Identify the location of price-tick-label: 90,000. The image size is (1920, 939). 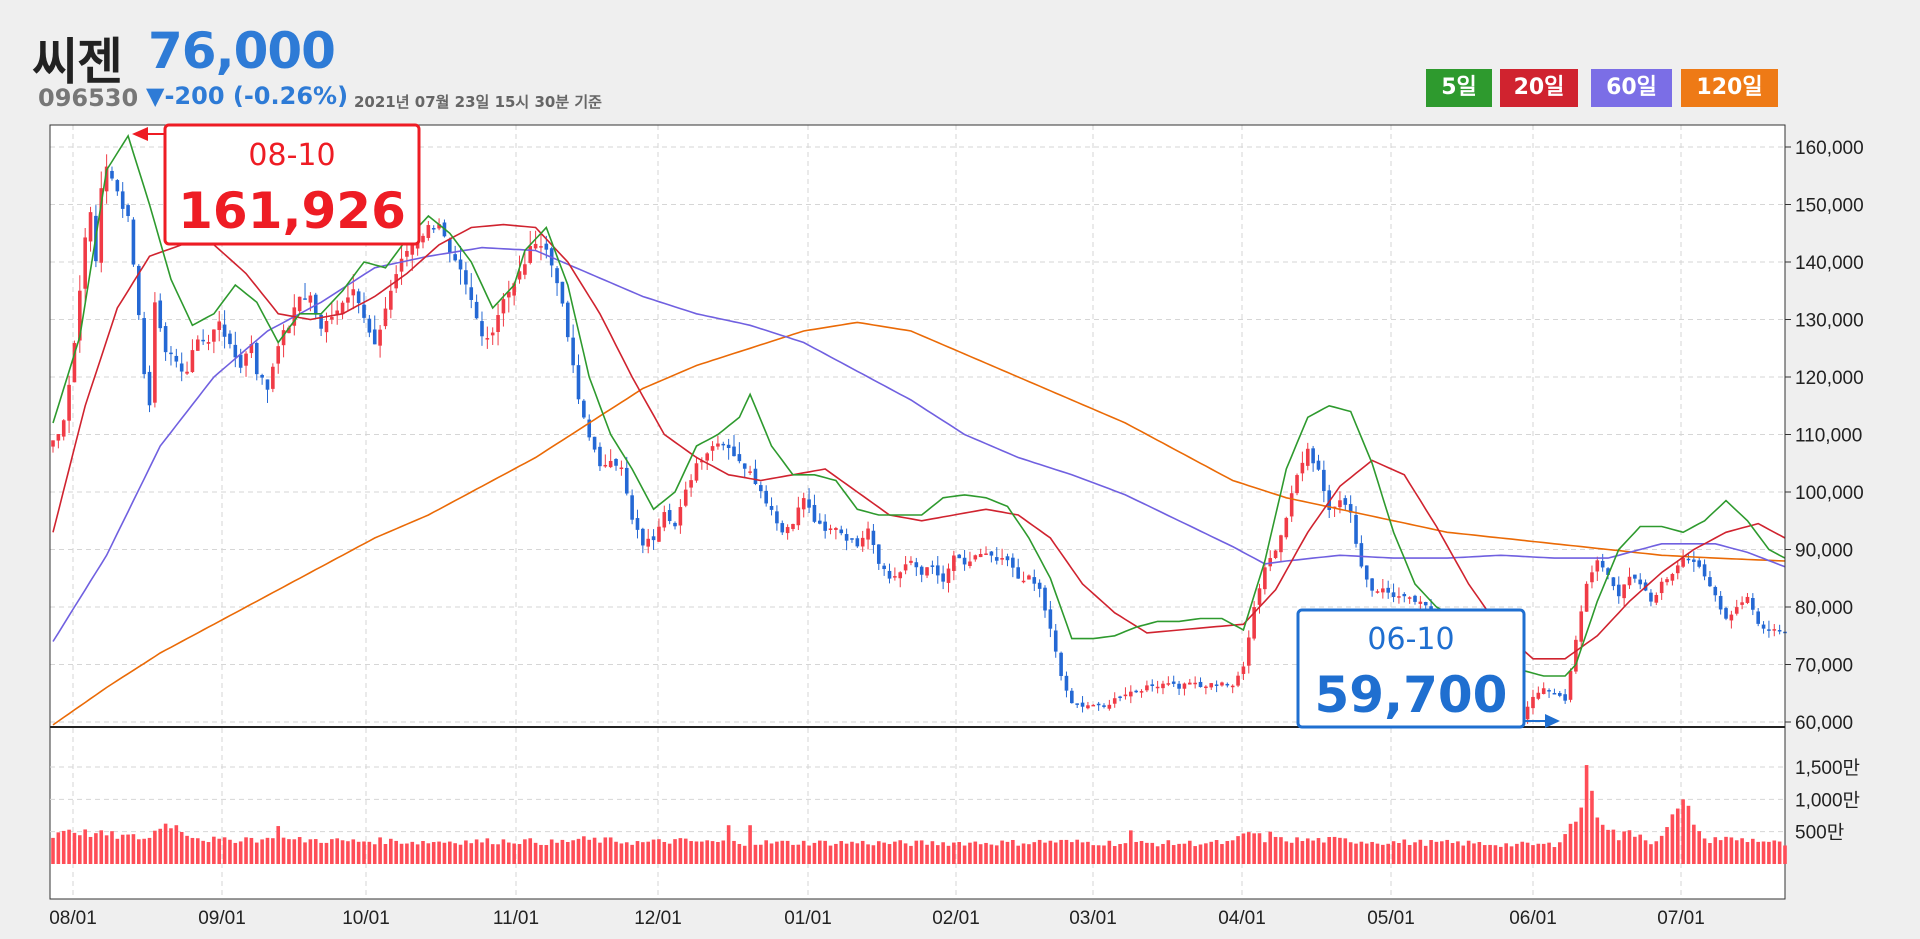
(1824, 551).